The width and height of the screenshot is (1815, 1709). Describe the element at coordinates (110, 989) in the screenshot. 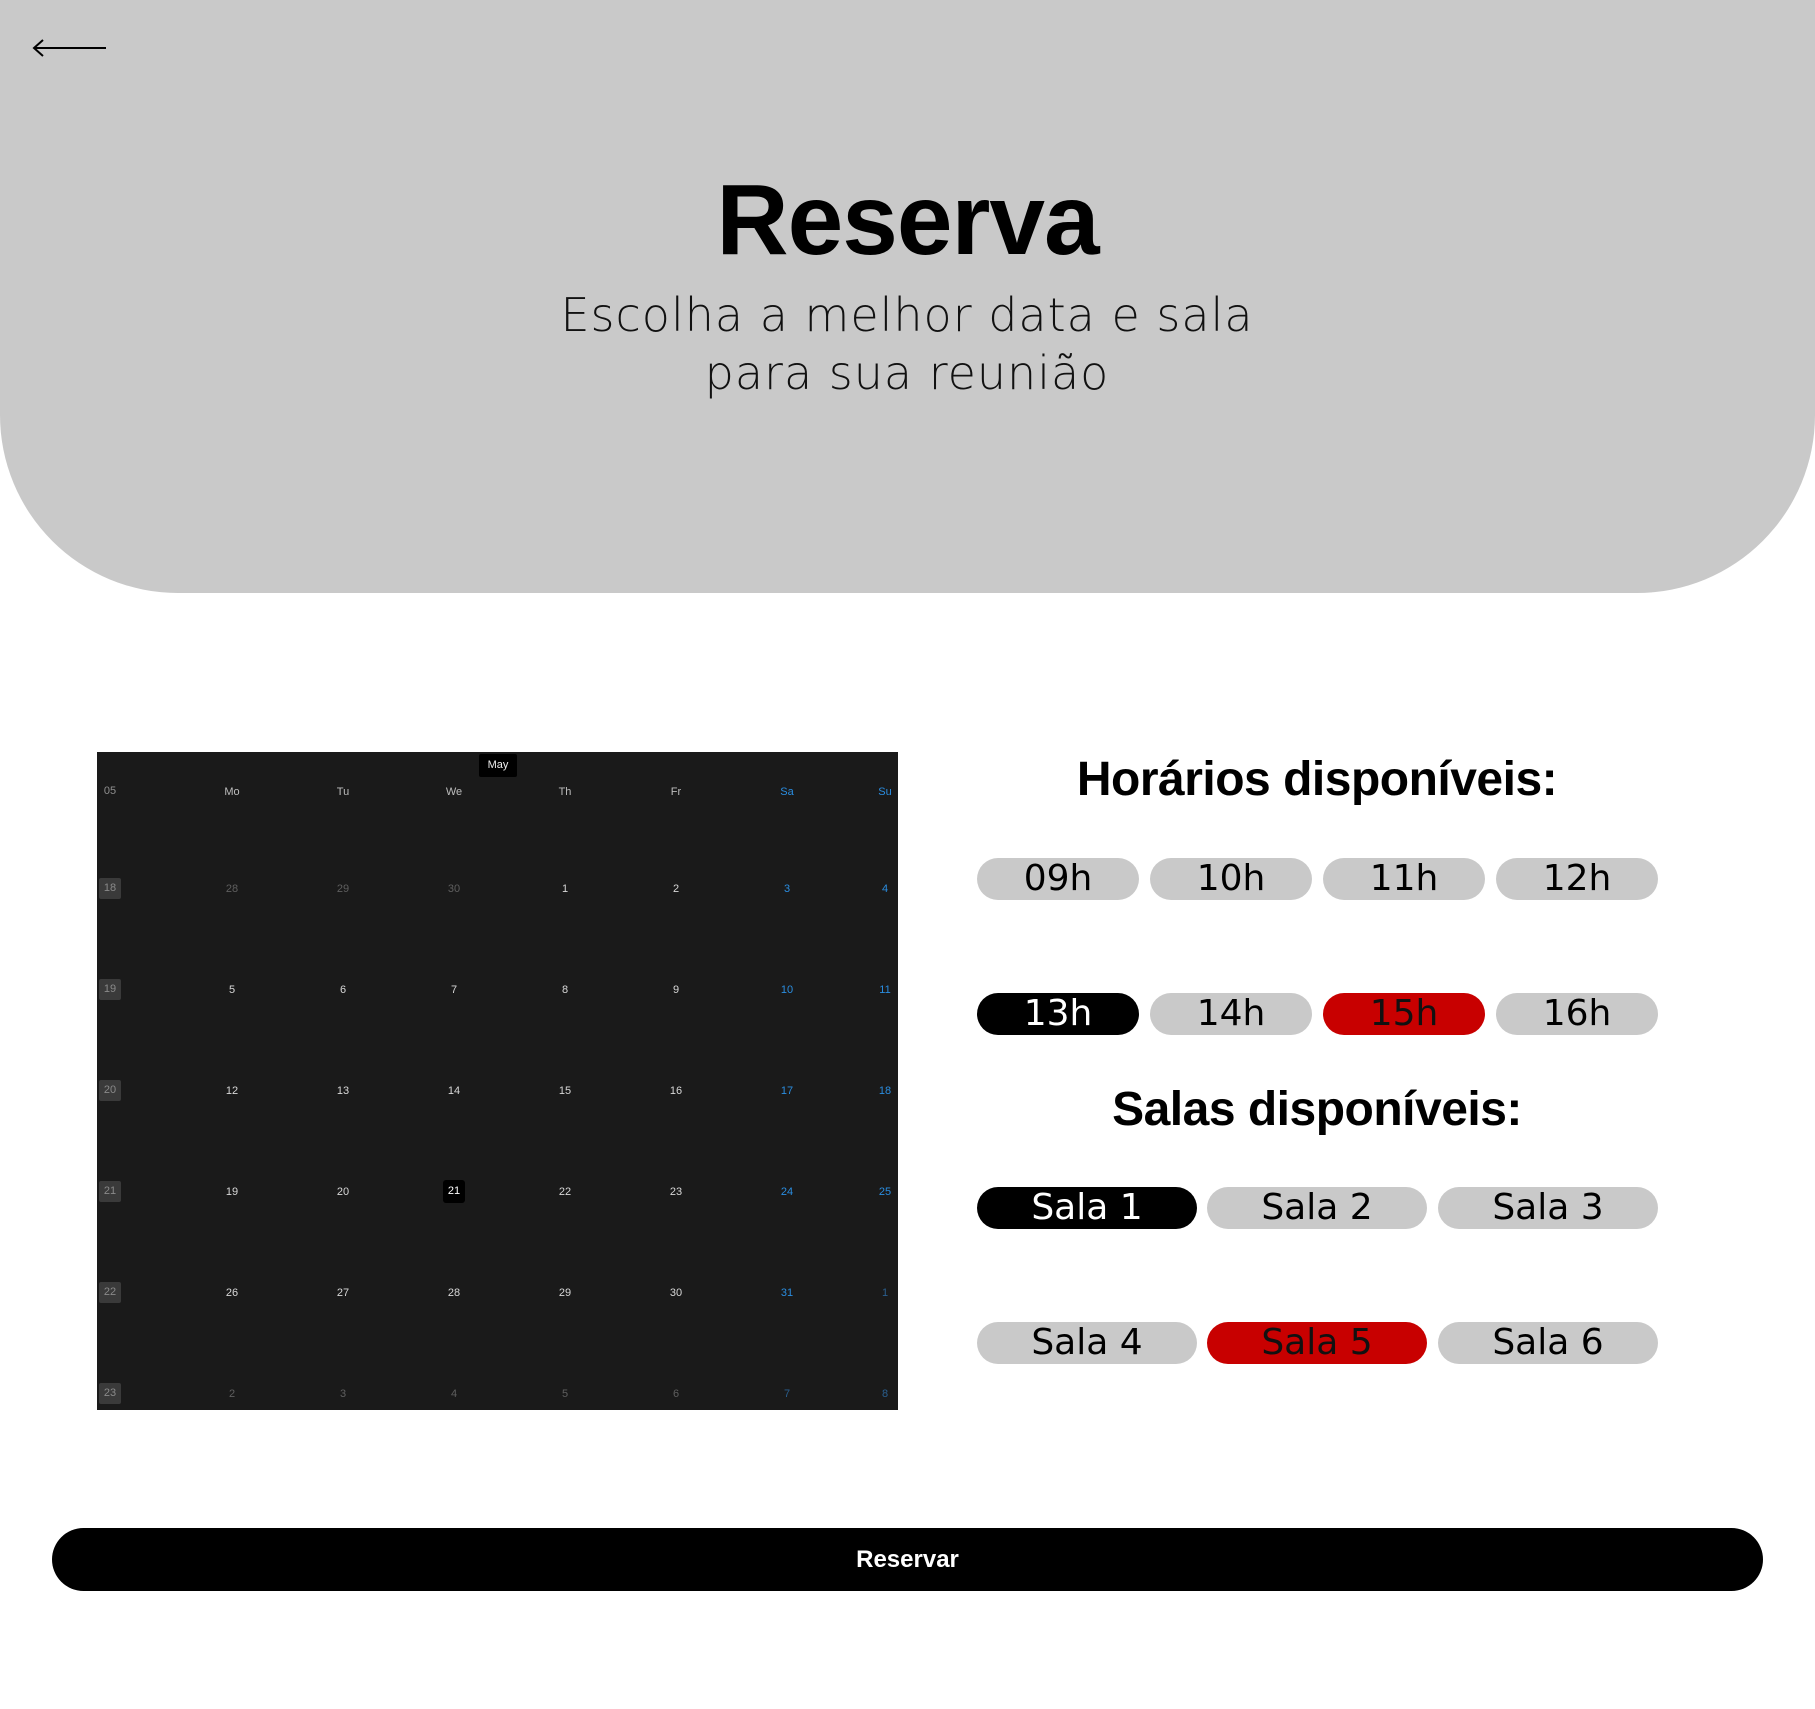

I see `week-number: 19` at that location.